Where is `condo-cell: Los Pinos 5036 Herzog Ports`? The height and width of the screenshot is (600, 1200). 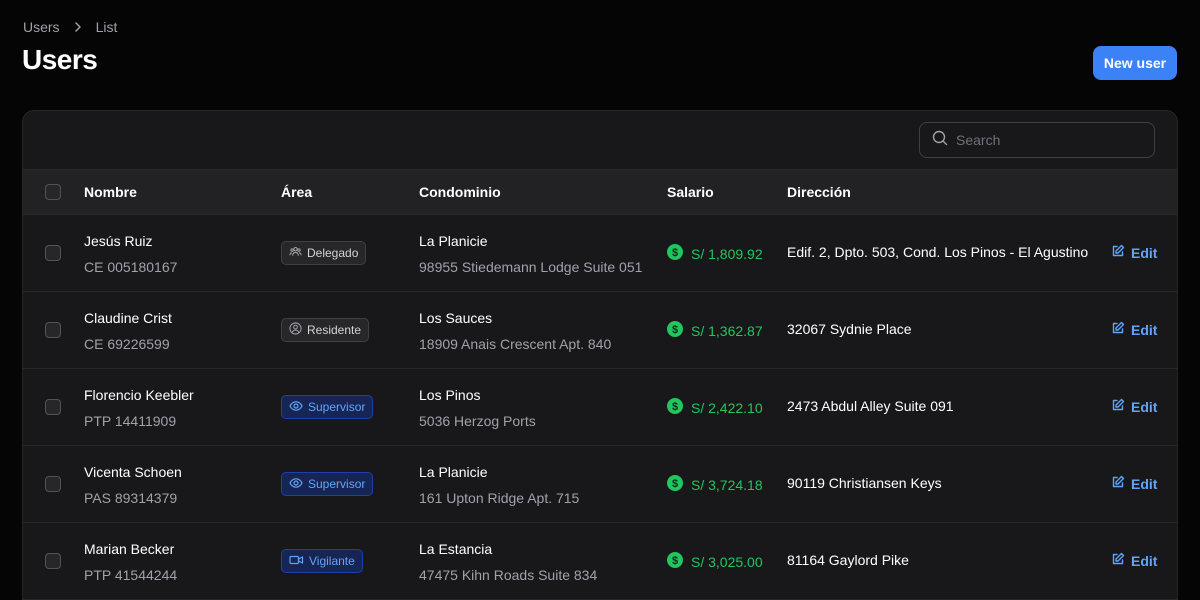 condo-cell: Los Pinos 5036 Herzog Ports is located at coordinates (477, 408).